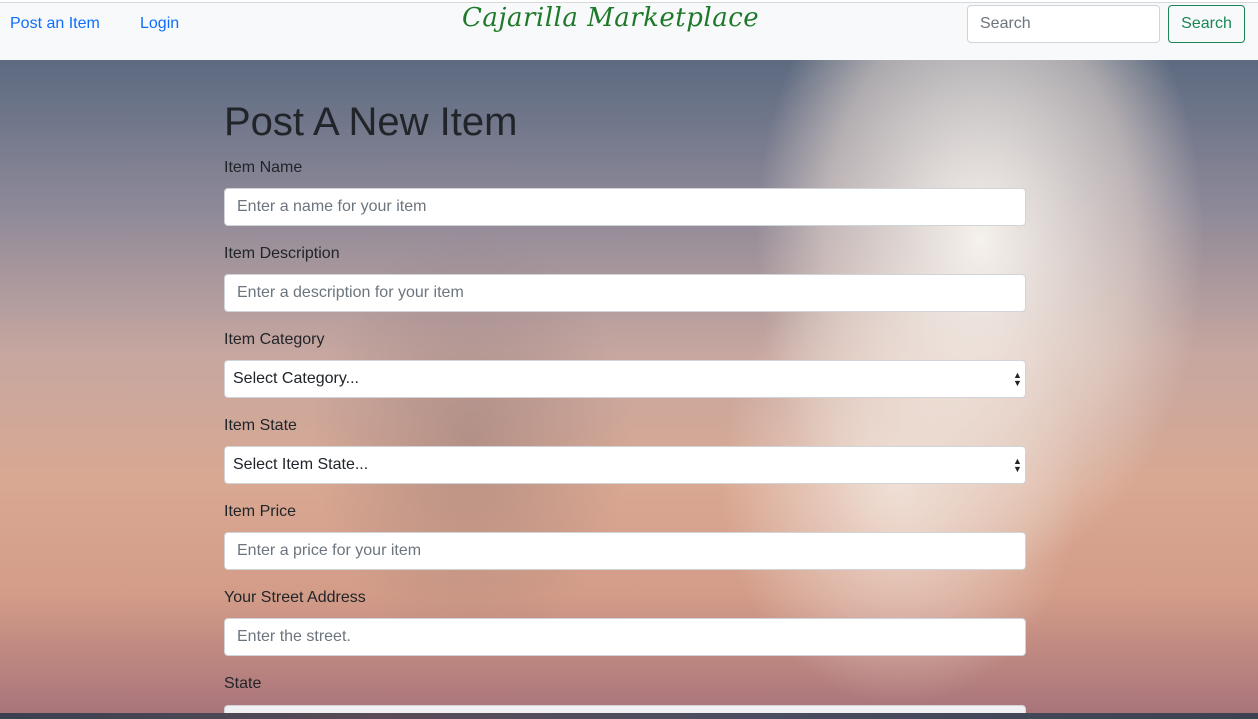 This screenshot has width=1258, height=719. What do you see at coordinates (629, 716) in the screenshot?
I see `window-bottom-strip` at bounding box center [629, 716].